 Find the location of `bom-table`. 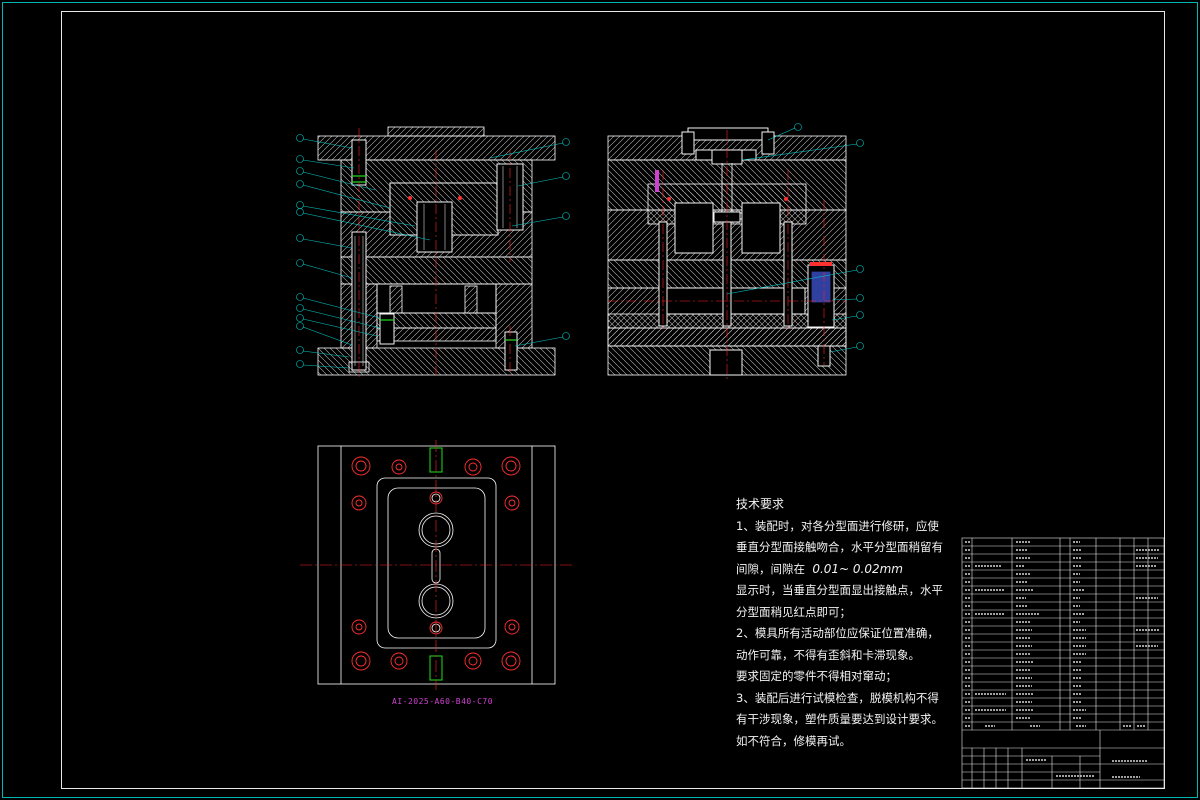

bom-table is located at coordinates (1063, 663).